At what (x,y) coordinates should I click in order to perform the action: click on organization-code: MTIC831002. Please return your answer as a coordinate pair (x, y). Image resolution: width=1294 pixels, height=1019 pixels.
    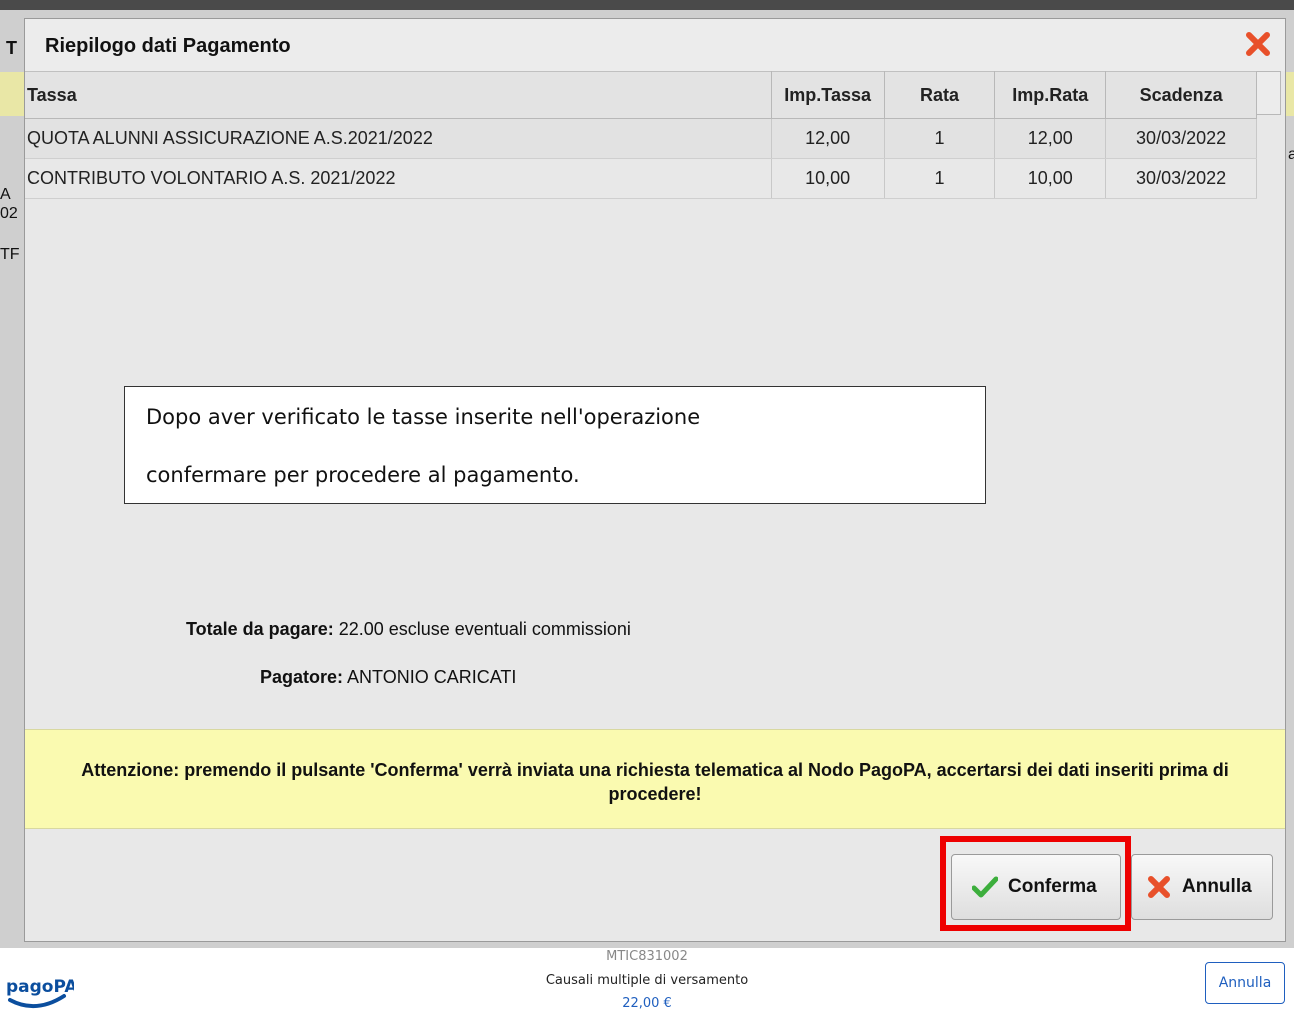
    Looking at the image, I should click on (647, 956).